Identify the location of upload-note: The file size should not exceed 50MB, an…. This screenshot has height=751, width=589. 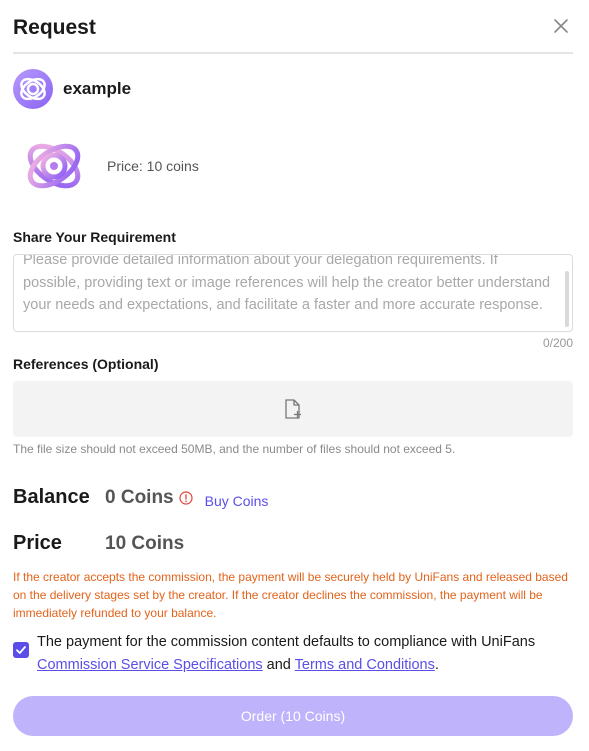
(234, 449).